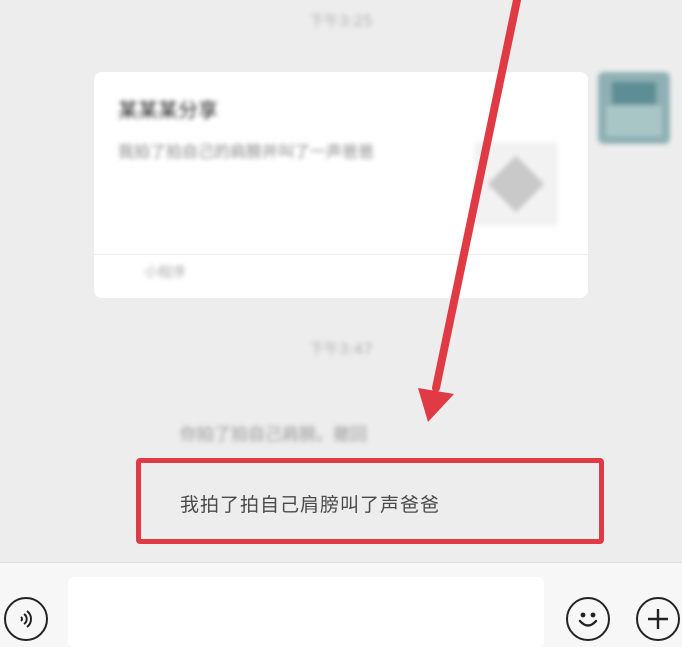 The image size is (682, 647). I want to click on plus-icon, so click(658, 619).